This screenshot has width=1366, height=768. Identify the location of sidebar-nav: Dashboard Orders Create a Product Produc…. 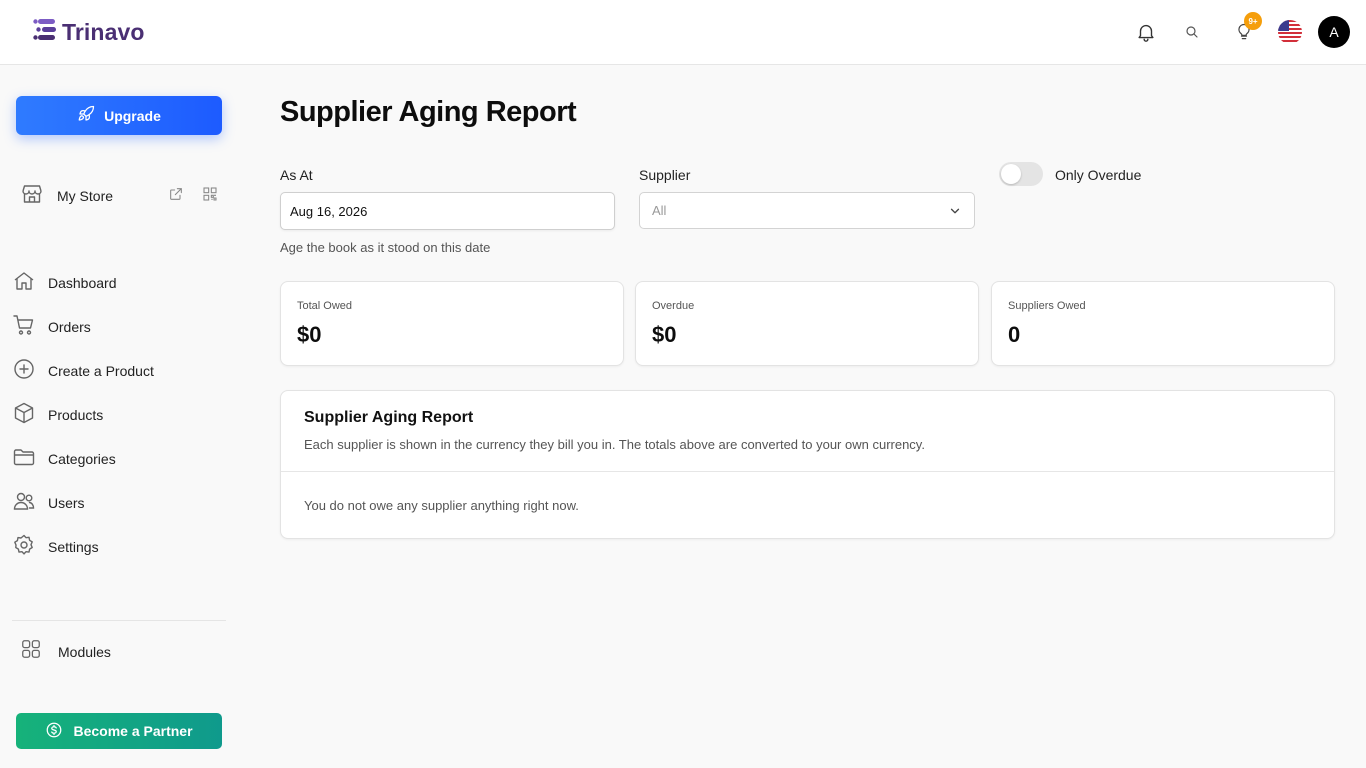
(117, 415).